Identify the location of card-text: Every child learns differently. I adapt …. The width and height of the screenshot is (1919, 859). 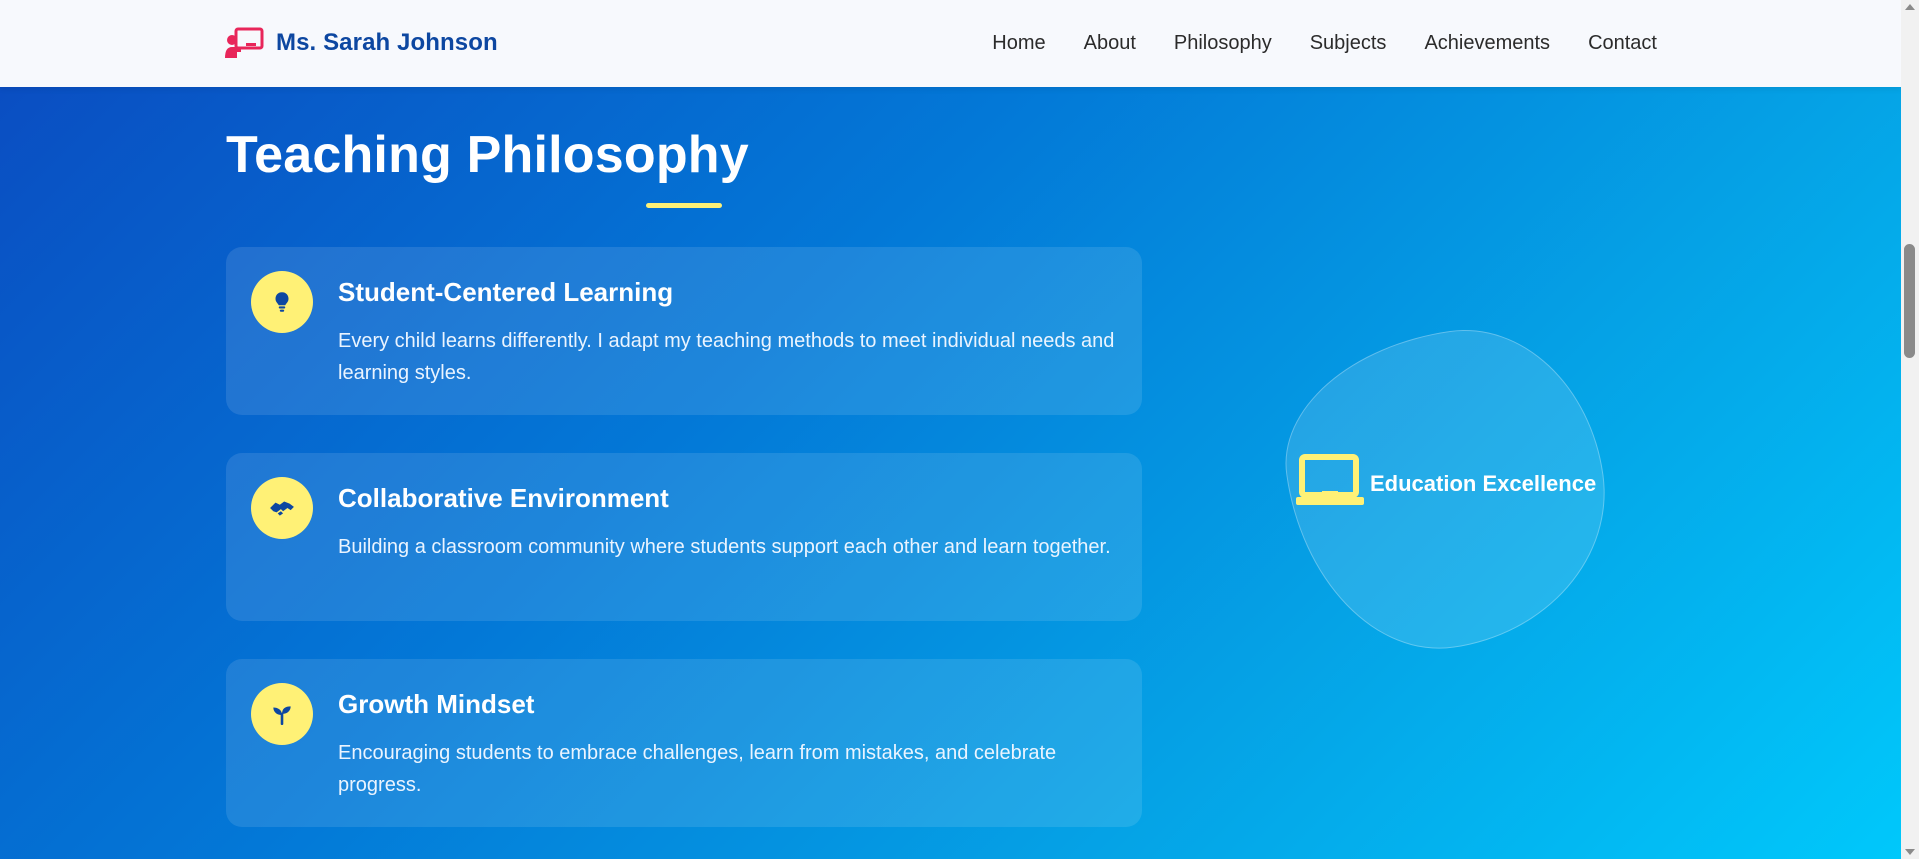
(726, 357).